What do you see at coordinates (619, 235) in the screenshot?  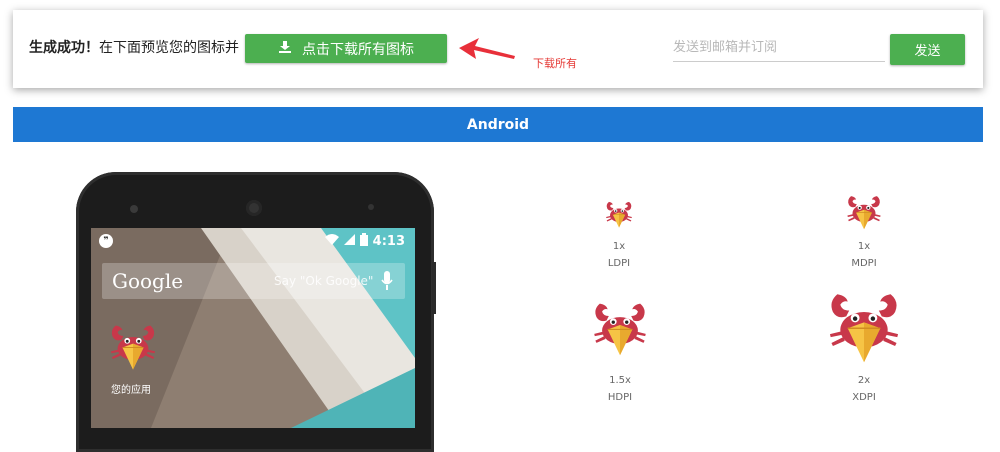 I see `density-ldpi: 1x LDPI` at bounding box center [619, 235].